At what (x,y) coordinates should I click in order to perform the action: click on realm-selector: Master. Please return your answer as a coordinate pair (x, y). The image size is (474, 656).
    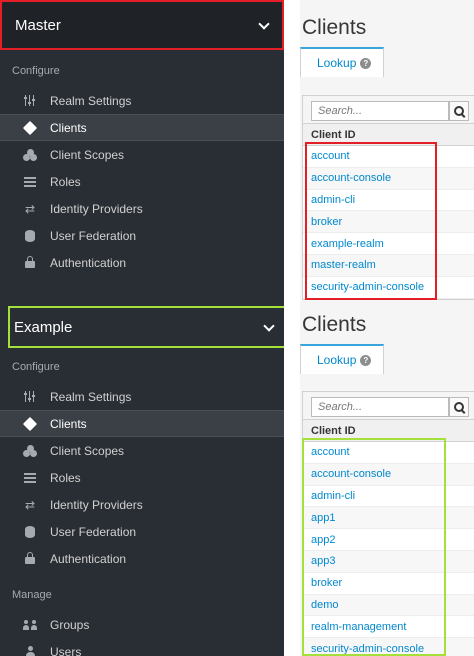
    Looking at the image, I should click on (142, 25).